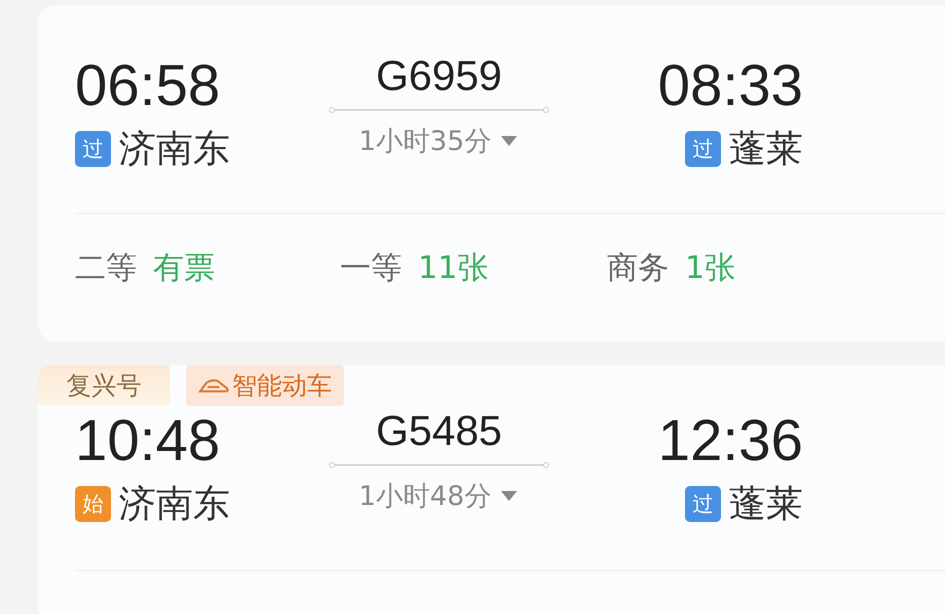 The width and height of the screenshot is (945, 614). What do you see at coordinates (148, 86) in the screenshot?
I see `departure-time: 06:58` at bounding box center [148, 86].